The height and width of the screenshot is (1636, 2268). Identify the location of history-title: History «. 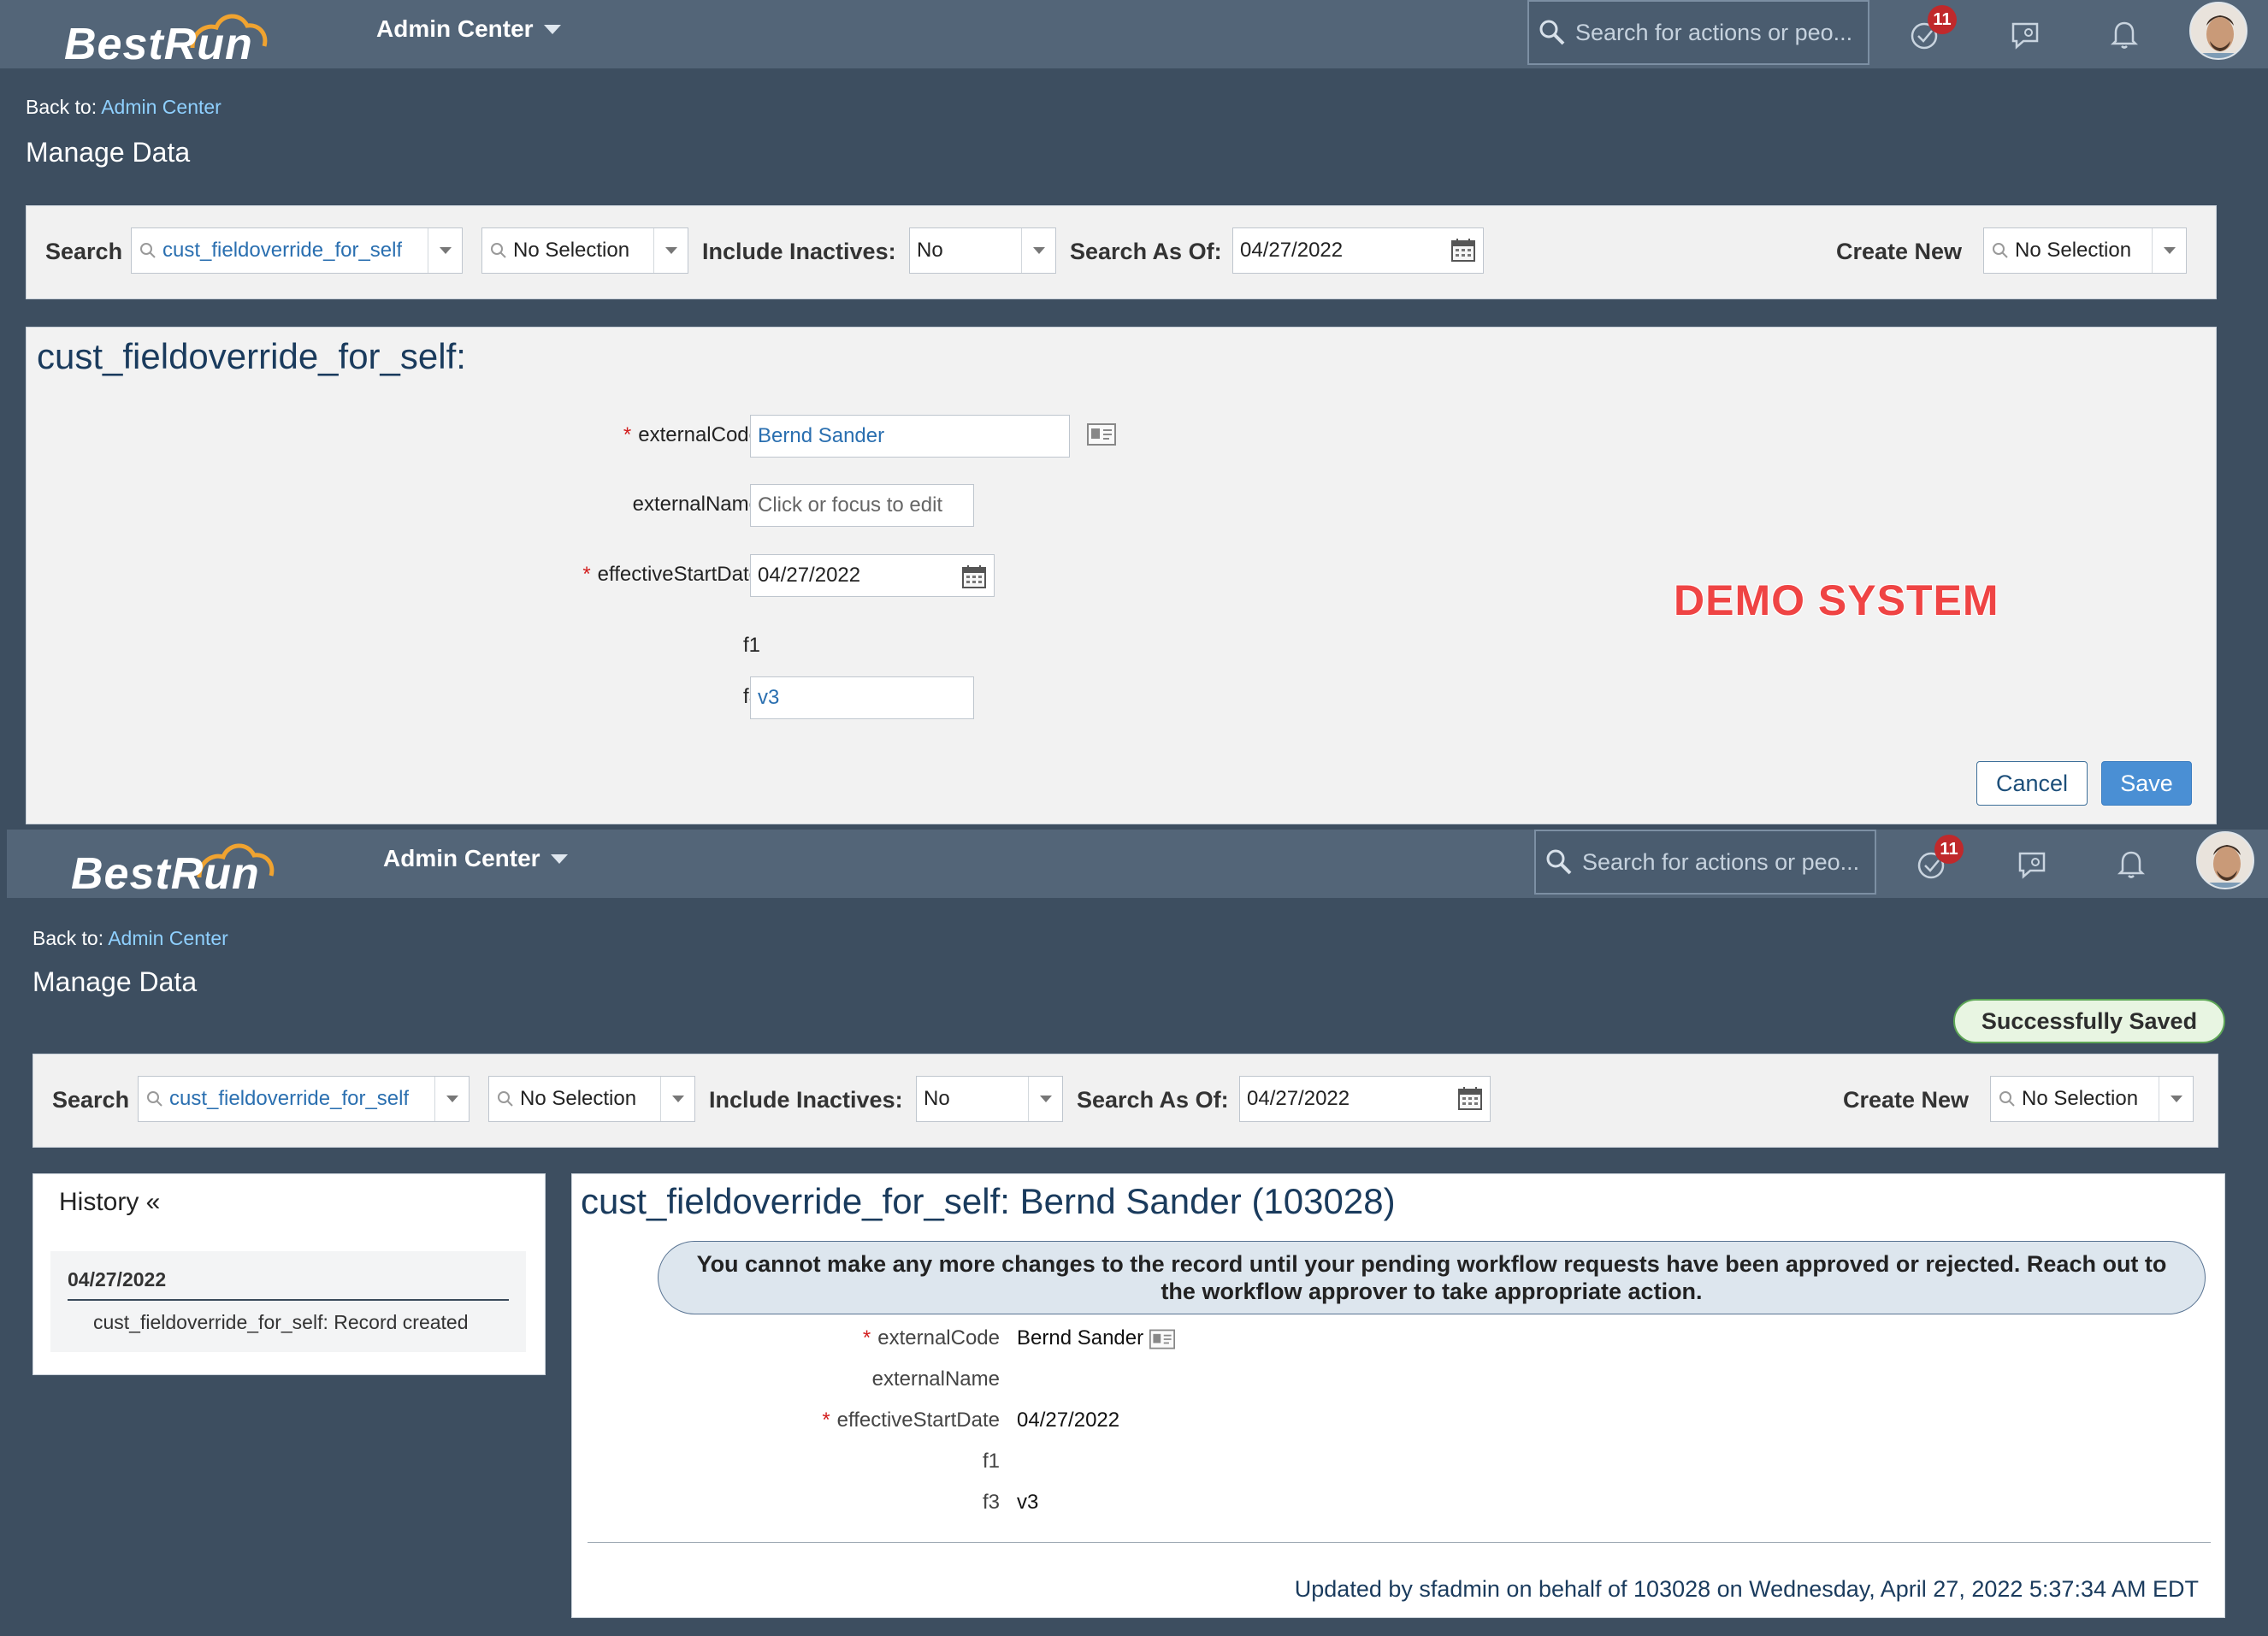
(109, 1202).